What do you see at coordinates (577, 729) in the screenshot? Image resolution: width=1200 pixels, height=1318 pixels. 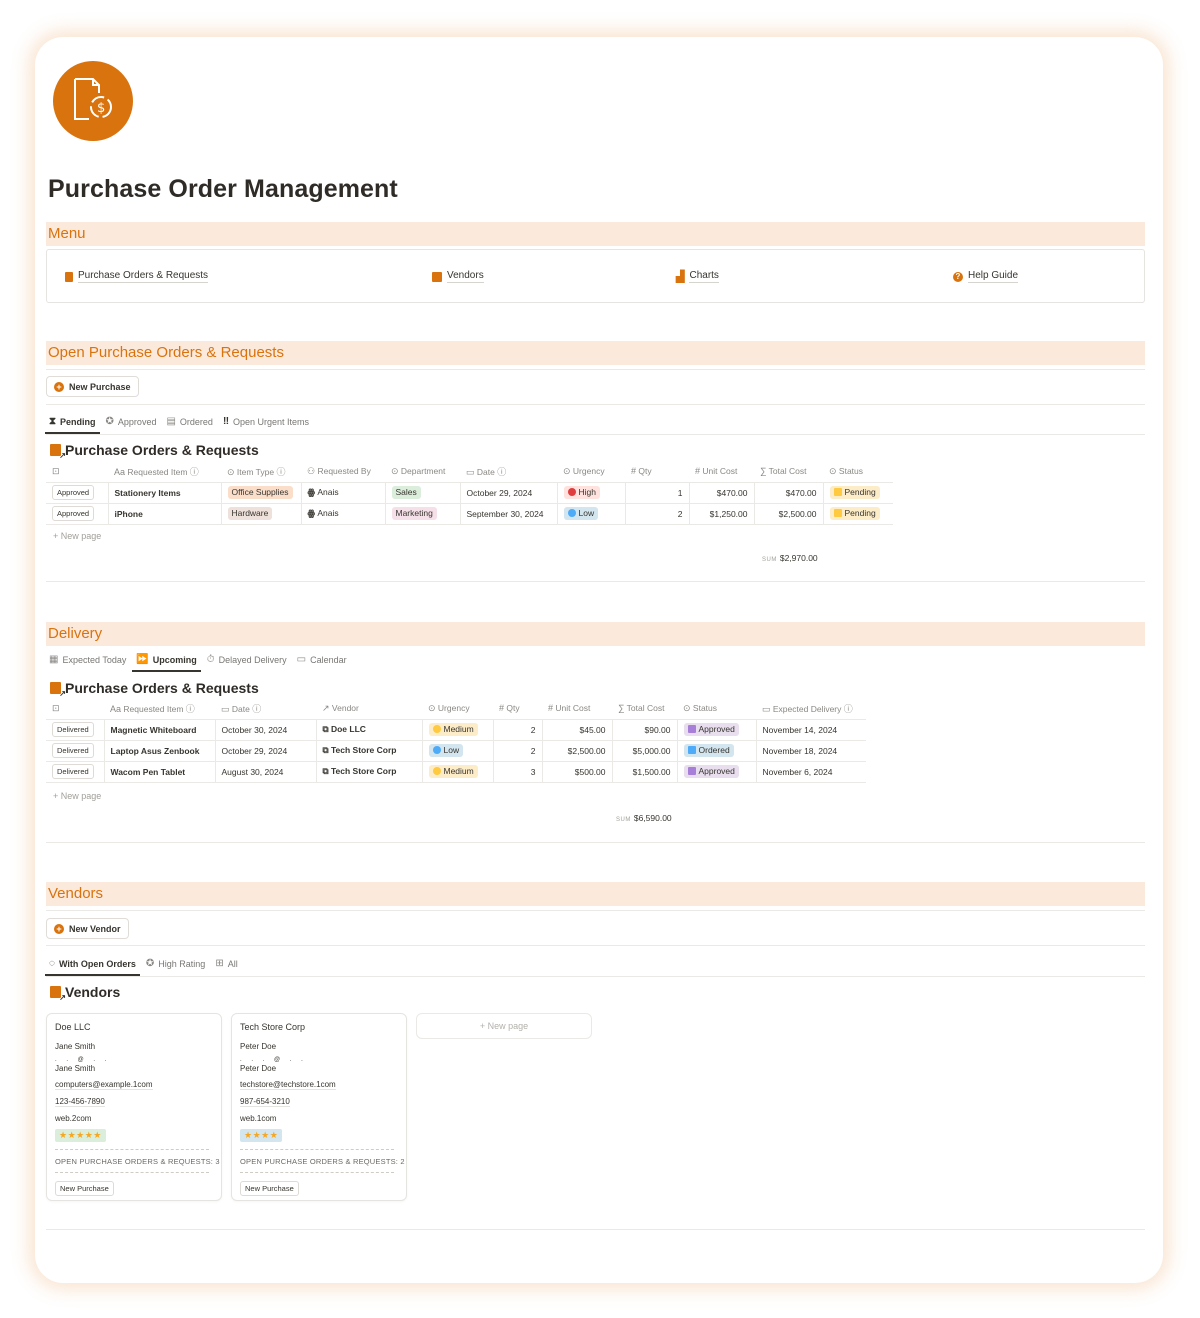 I see `unit-cost-cell: $45.00` at bounding box center [577, 729].